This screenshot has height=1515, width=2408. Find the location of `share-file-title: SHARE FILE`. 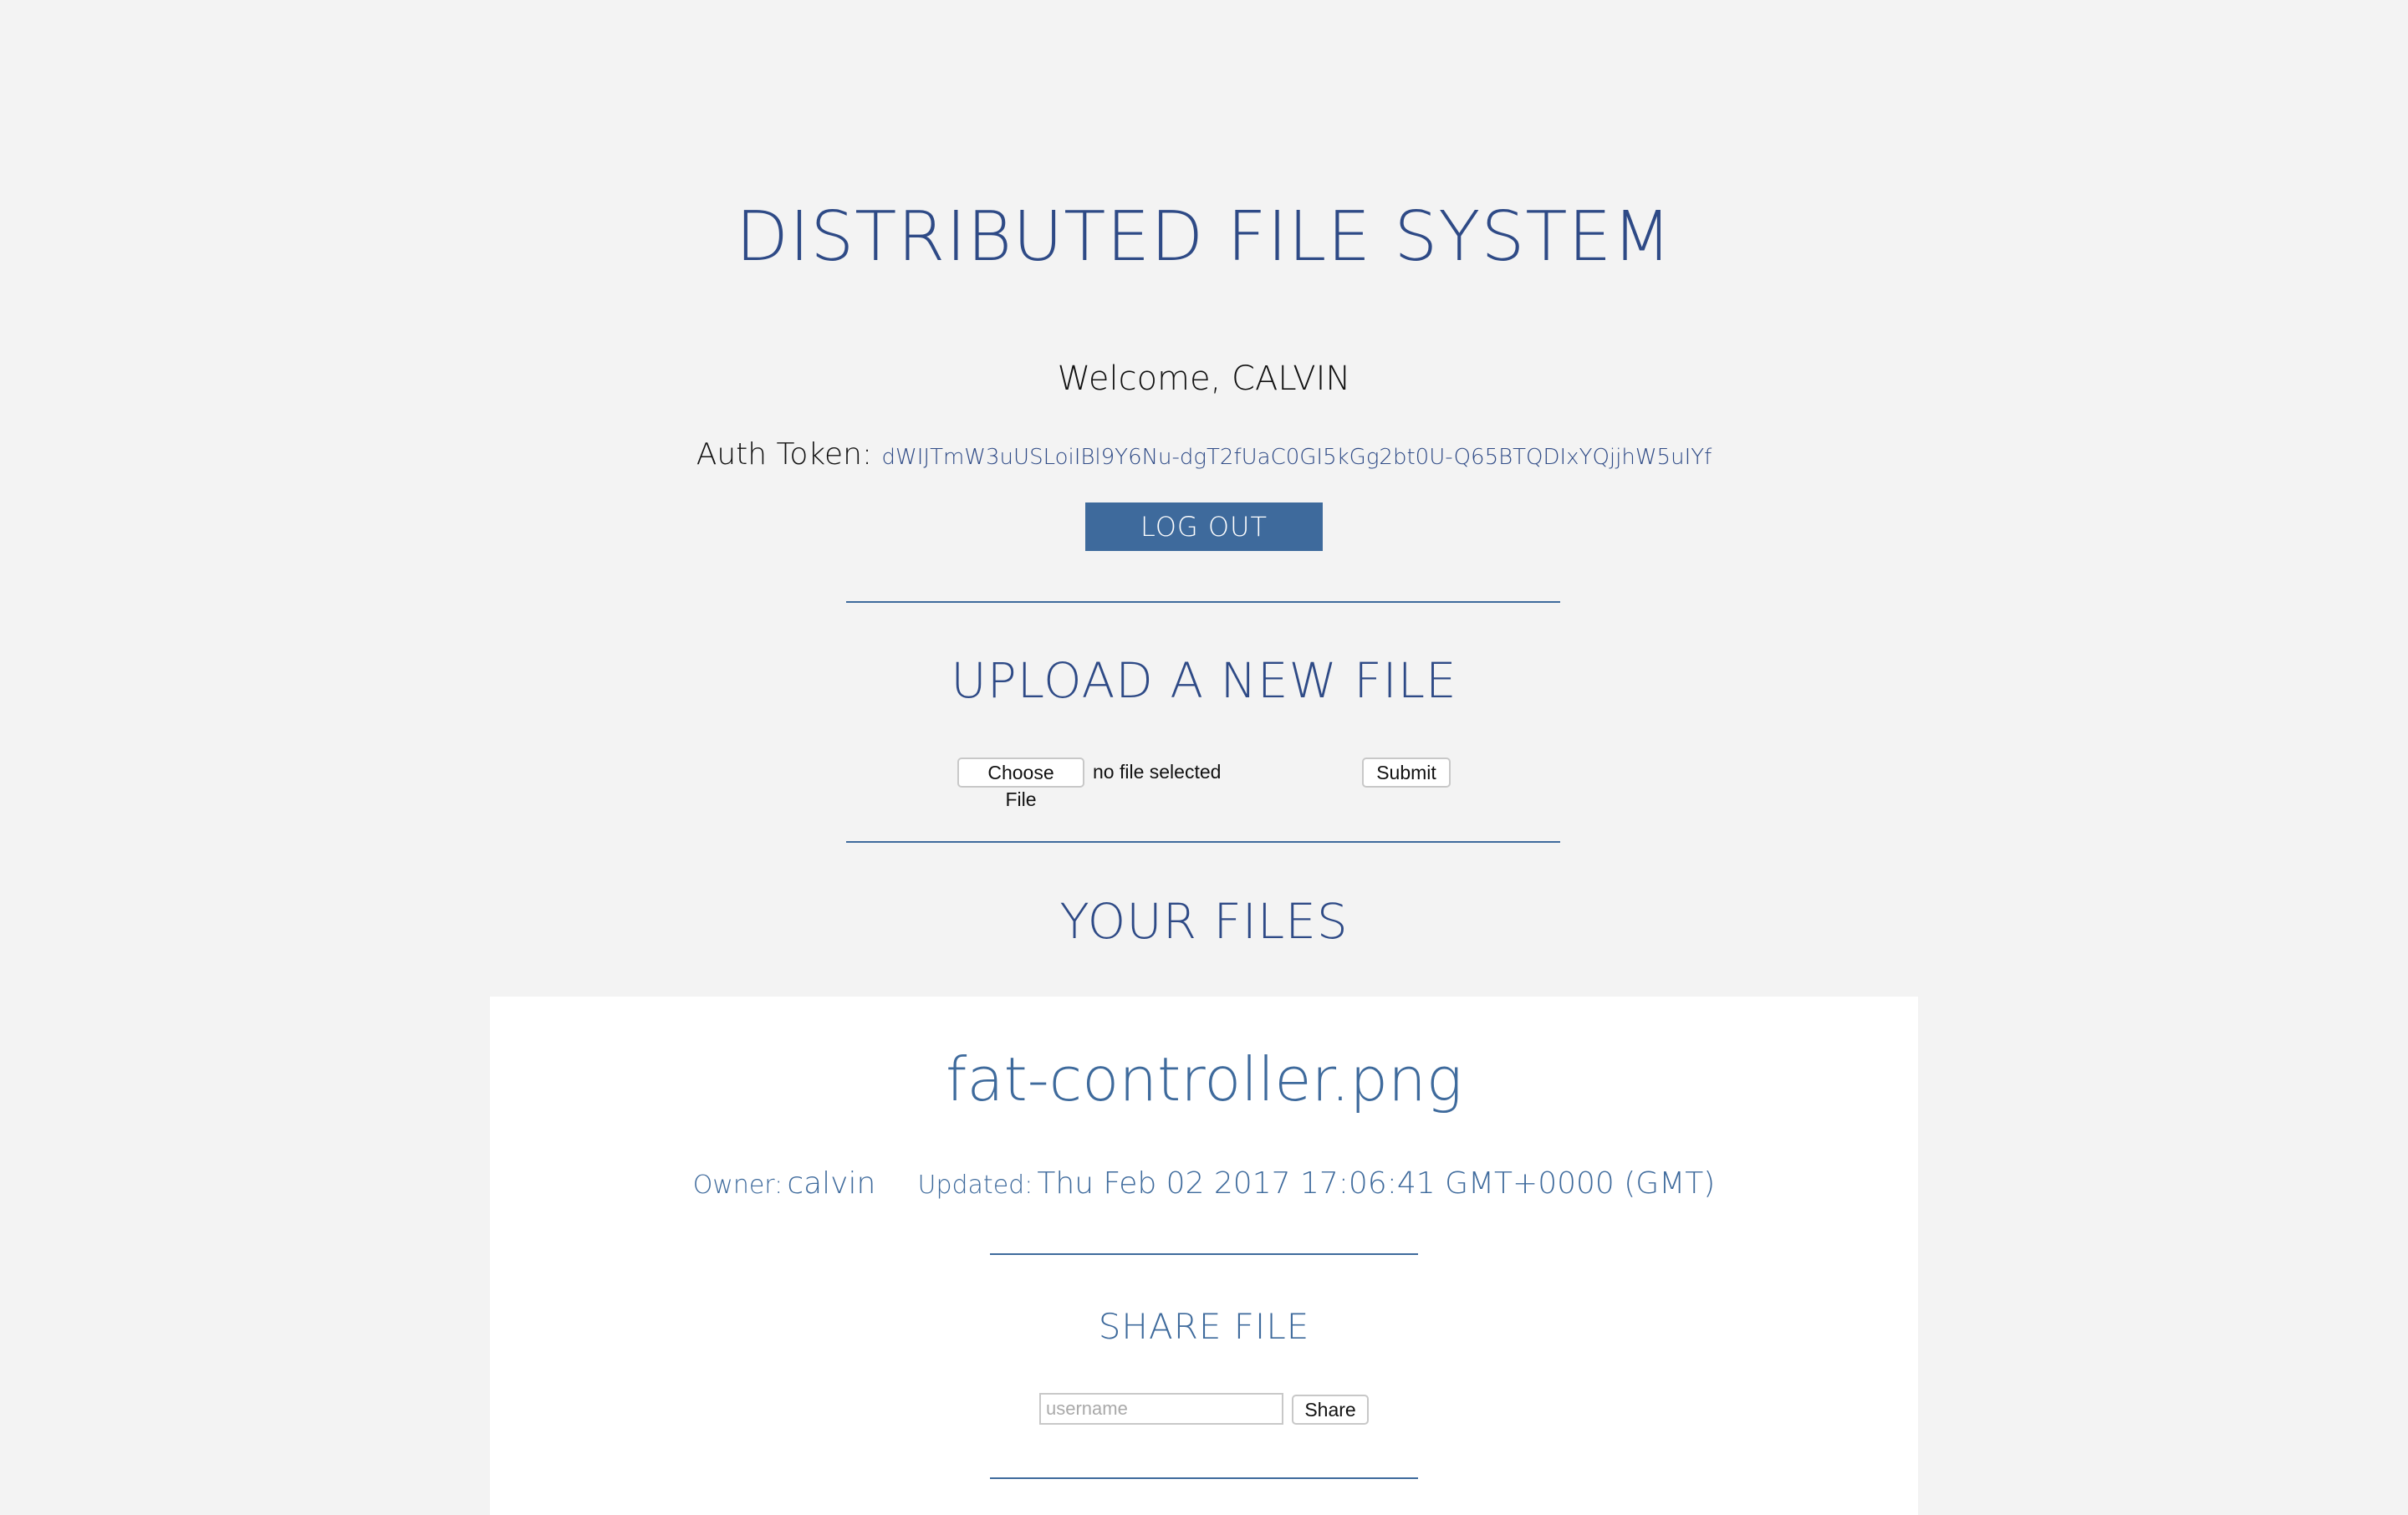

share-file-title: SHARE FILE is located at coordinates (1204, 1326).